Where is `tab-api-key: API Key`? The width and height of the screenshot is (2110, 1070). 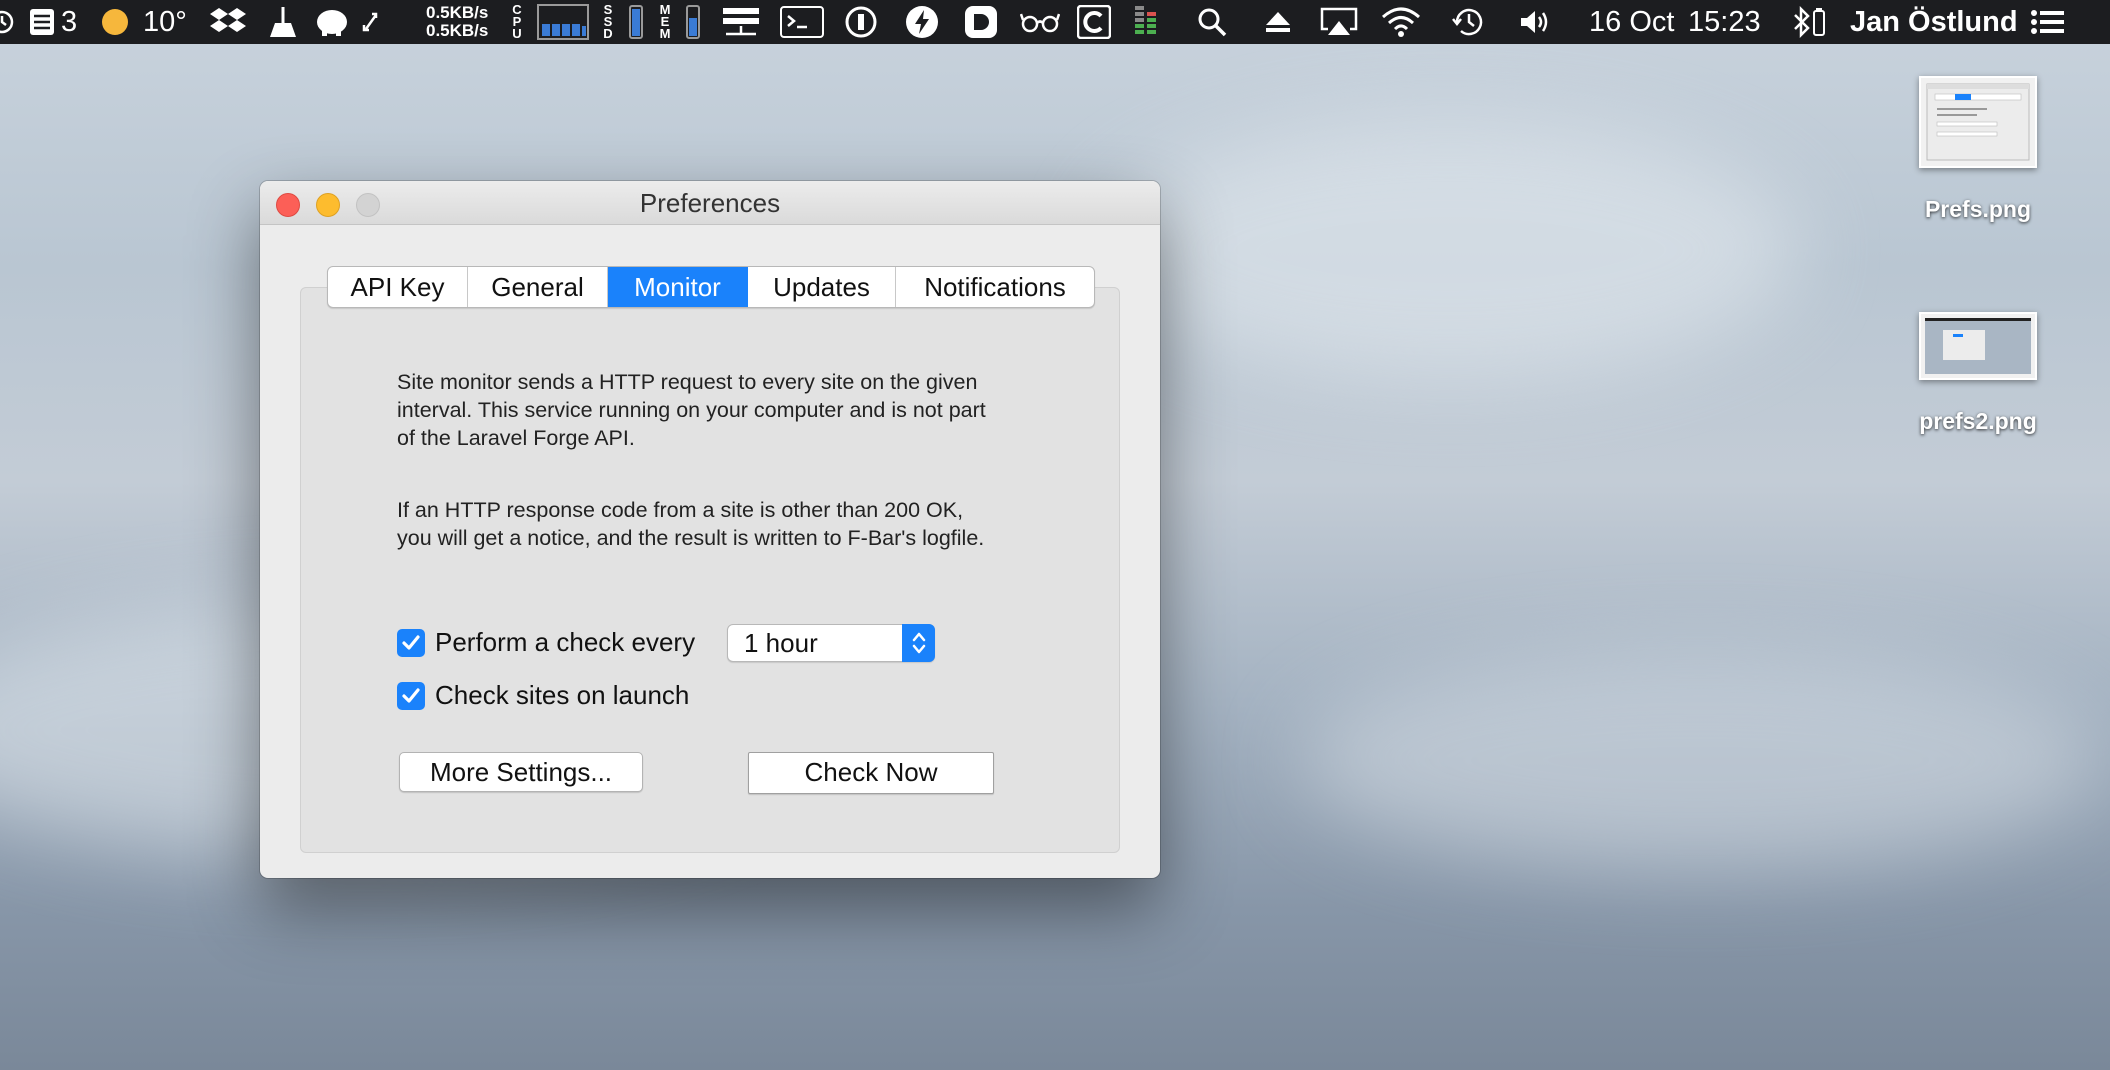 tab-api-key: API Key is located at coordinates (398, 287).